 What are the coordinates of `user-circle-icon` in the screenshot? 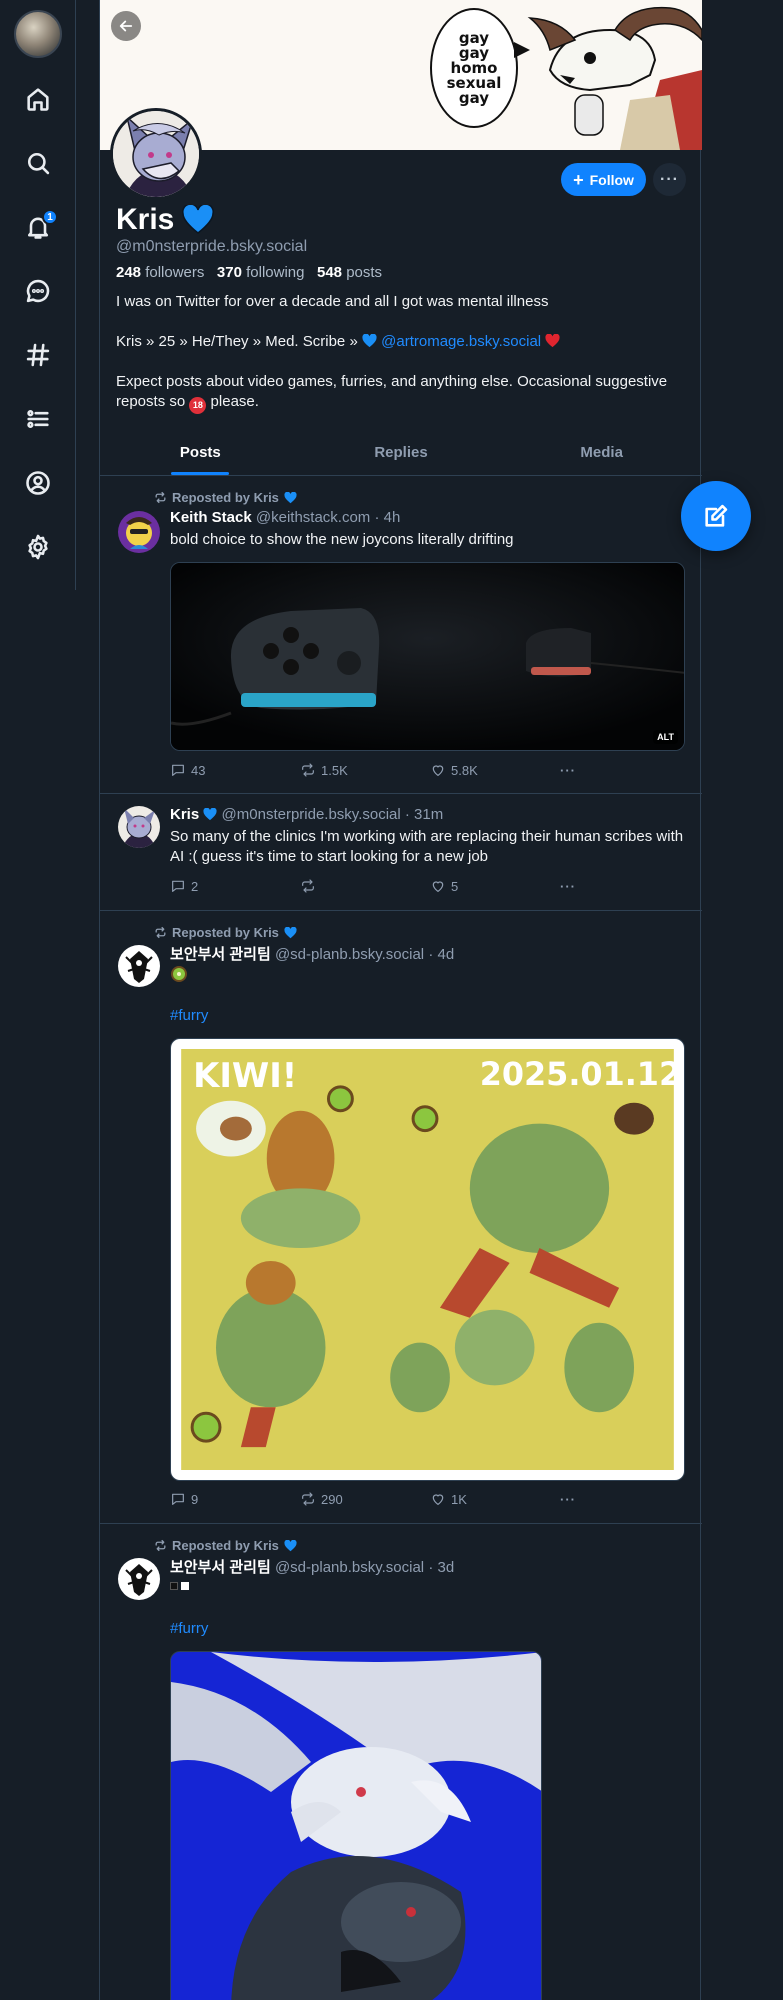 It's located at (38, 483).